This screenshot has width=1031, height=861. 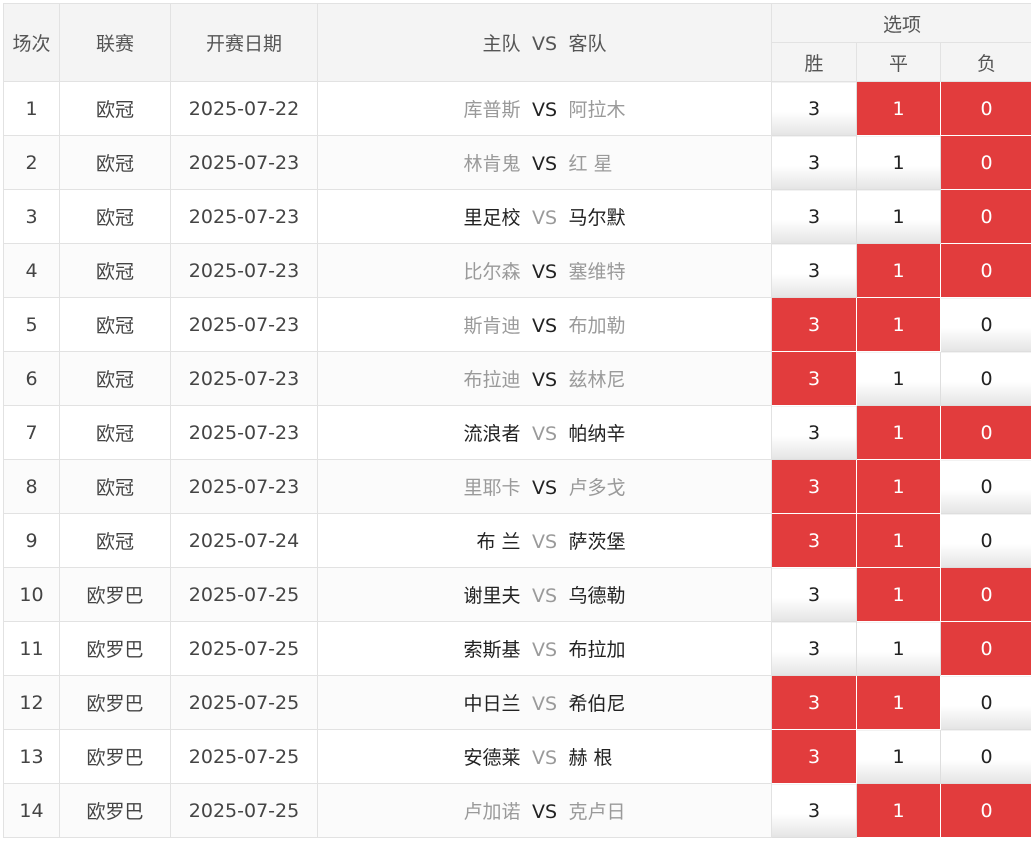 I want to click on table-row: 13 欧罗巴 2025-07-25 安德莱 VS 赫 根 3 1 0, so click(x=517, y=756).